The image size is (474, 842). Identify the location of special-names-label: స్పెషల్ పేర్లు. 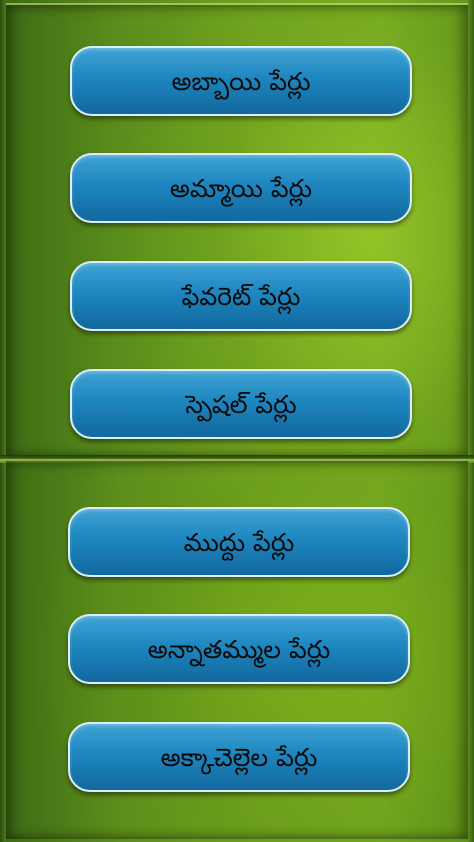
(241, 404).